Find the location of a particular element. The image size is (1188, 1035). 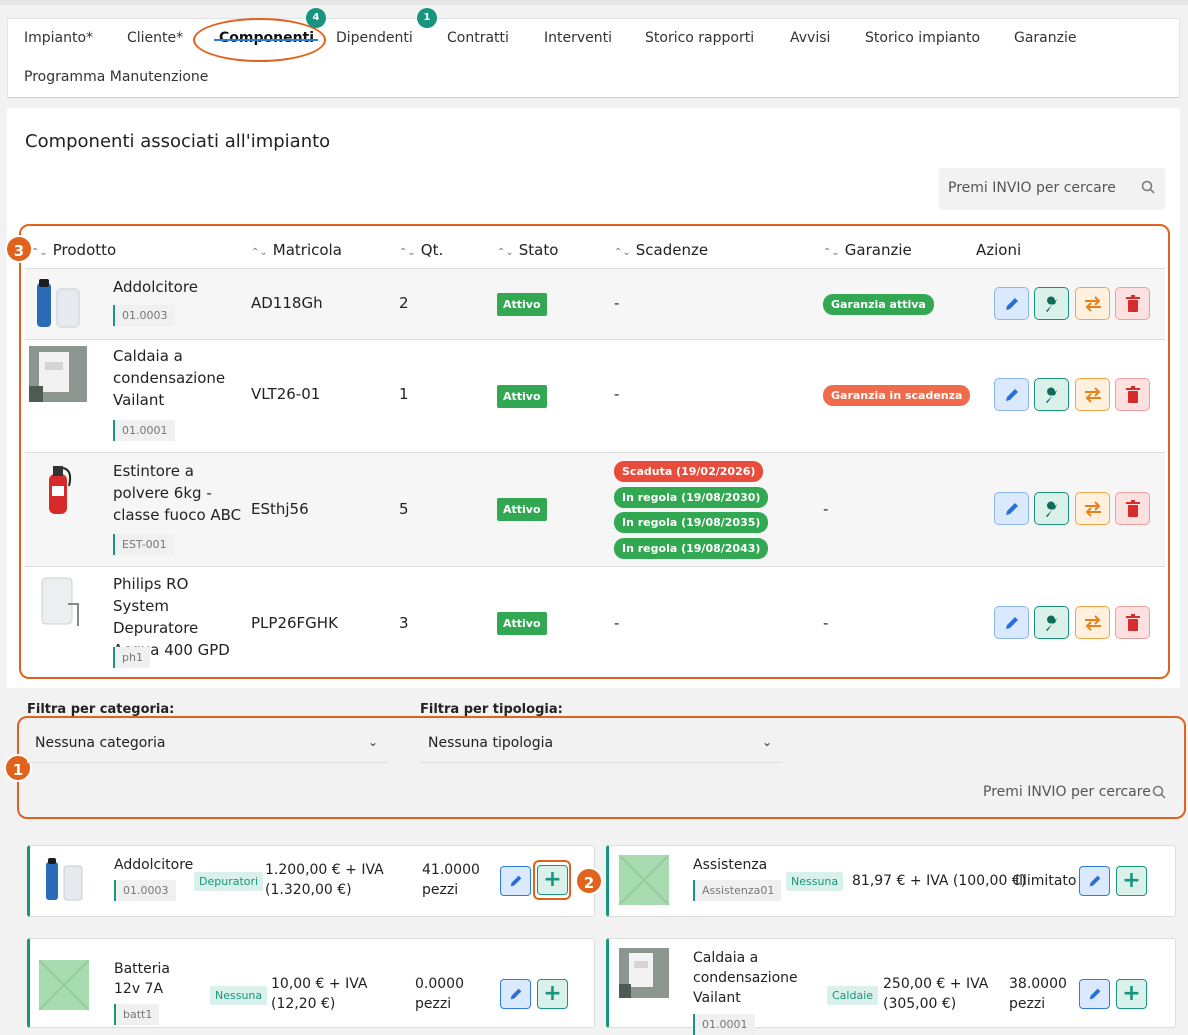

quantity: 5 is located at coordinates (404, 509).